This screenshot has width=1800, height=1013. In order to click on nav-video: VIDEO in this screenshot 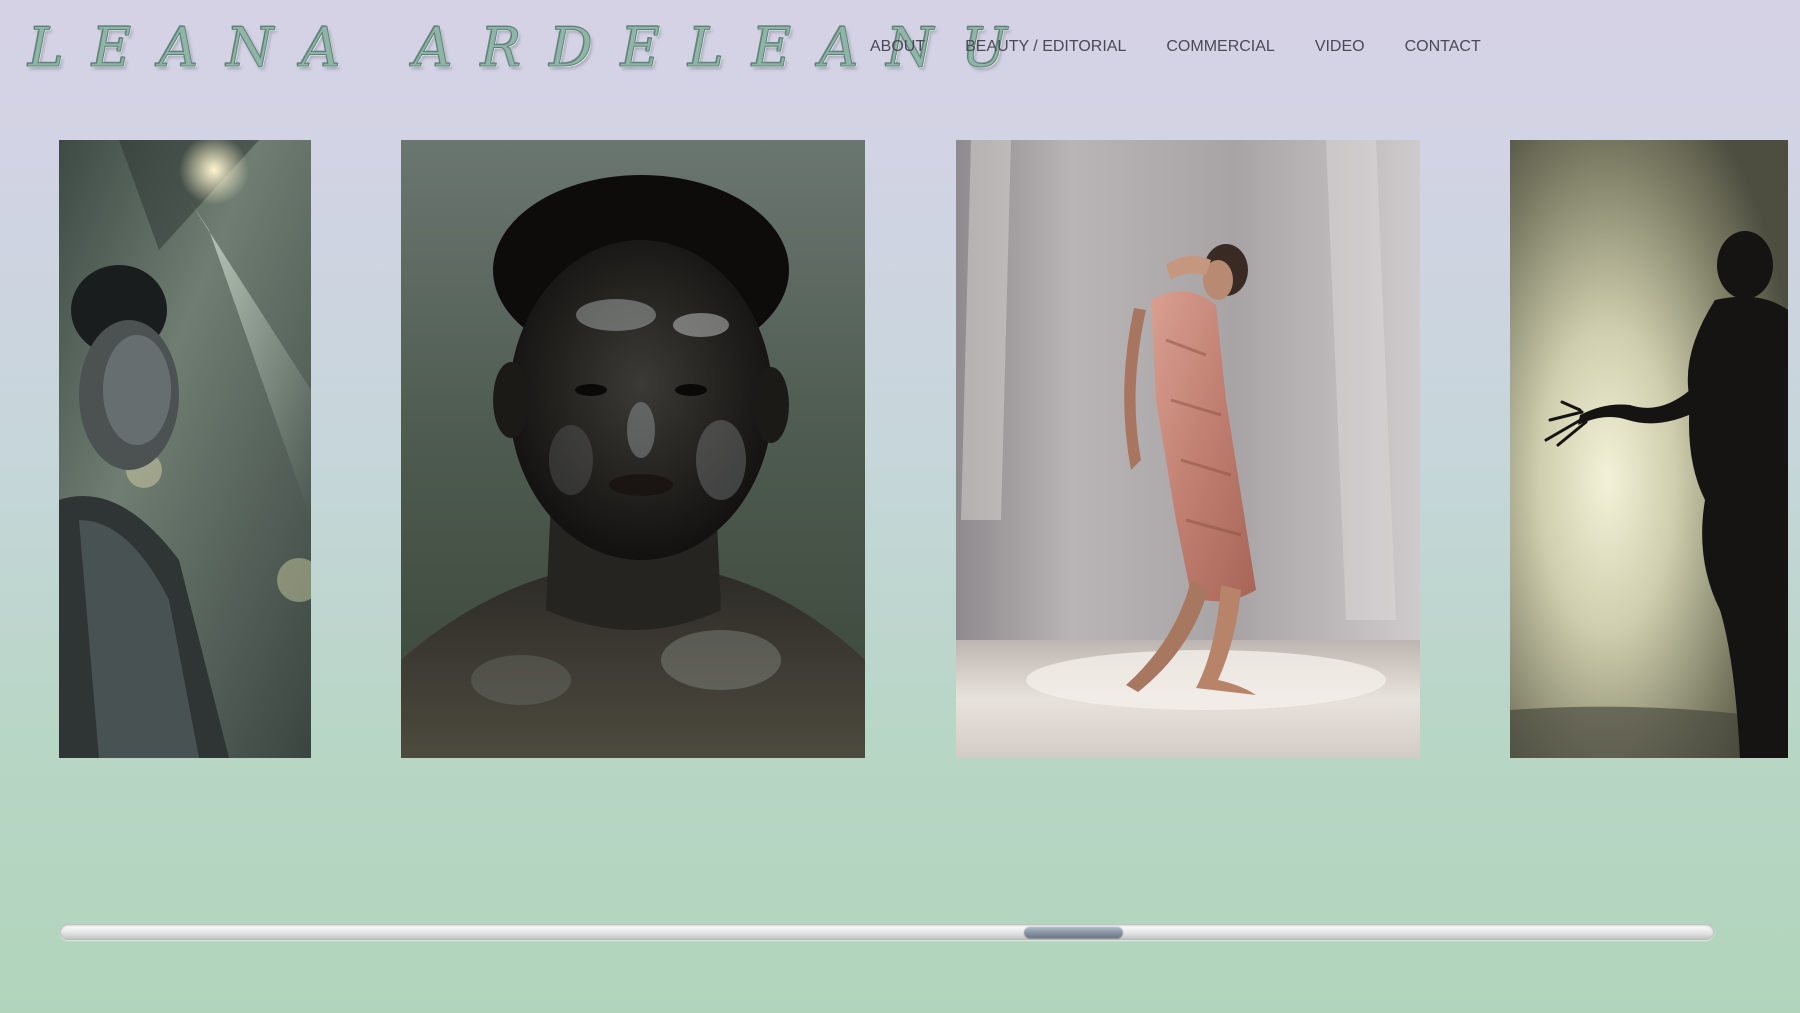, I will do `click(1340, 47)`.